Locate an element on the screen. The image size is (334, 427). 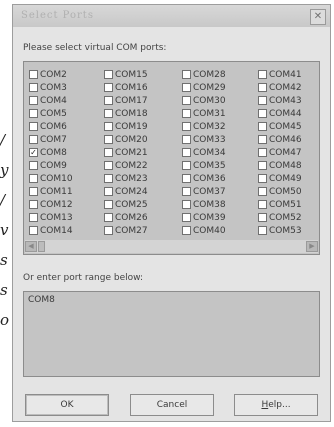
scroll-right-icon: ▶ is located at coordinates (312, 246).